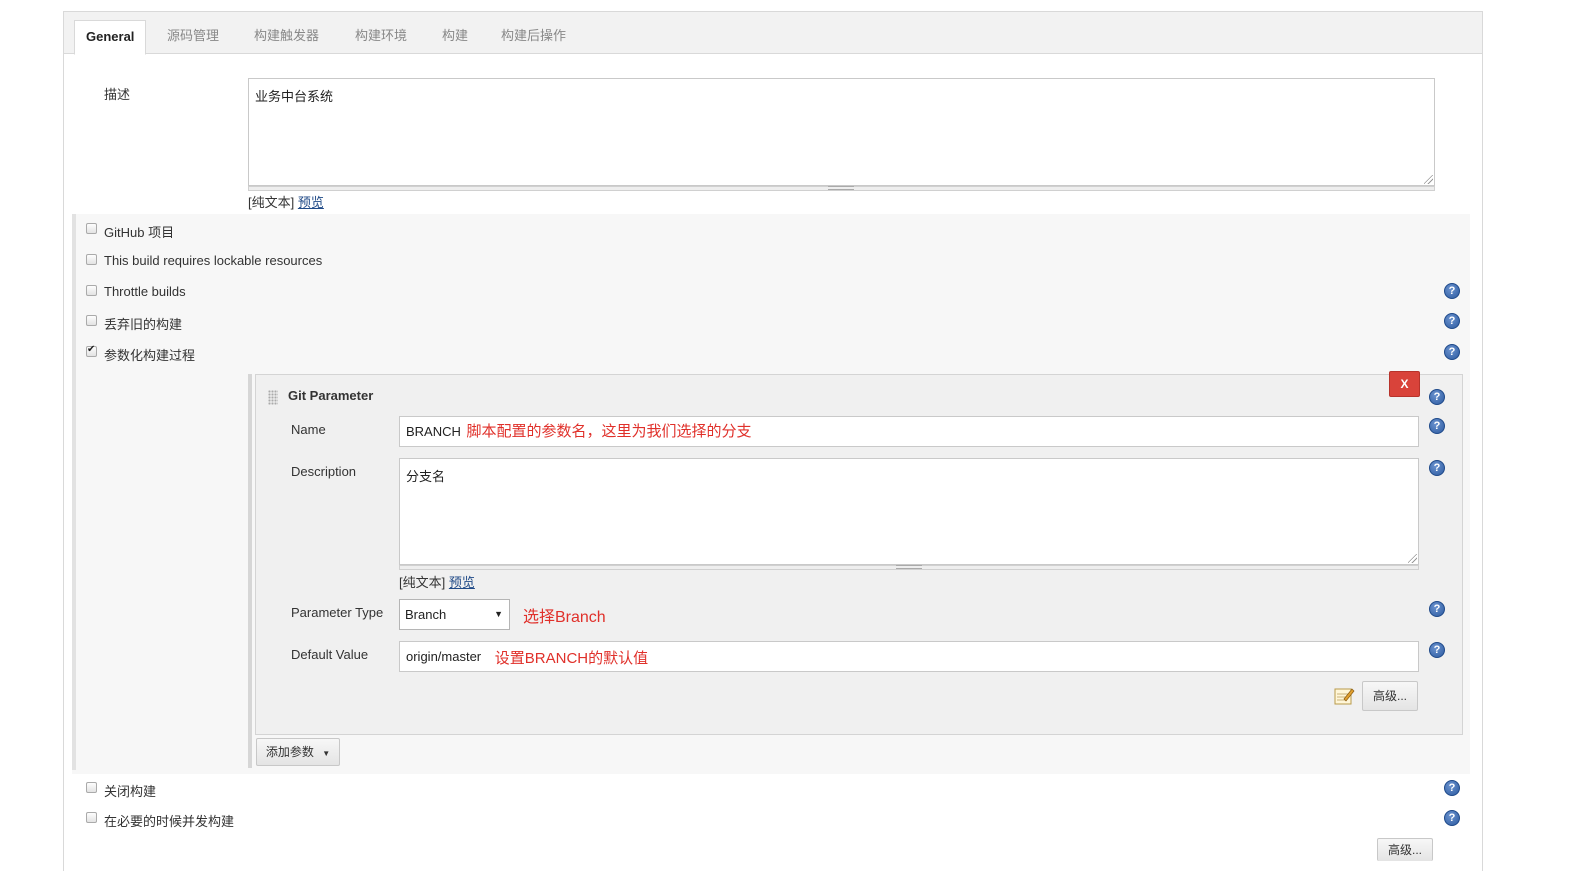 This screenshot has width=1587, height=871. I want to click on checkbox-lockable-resources, so click(91, 259).